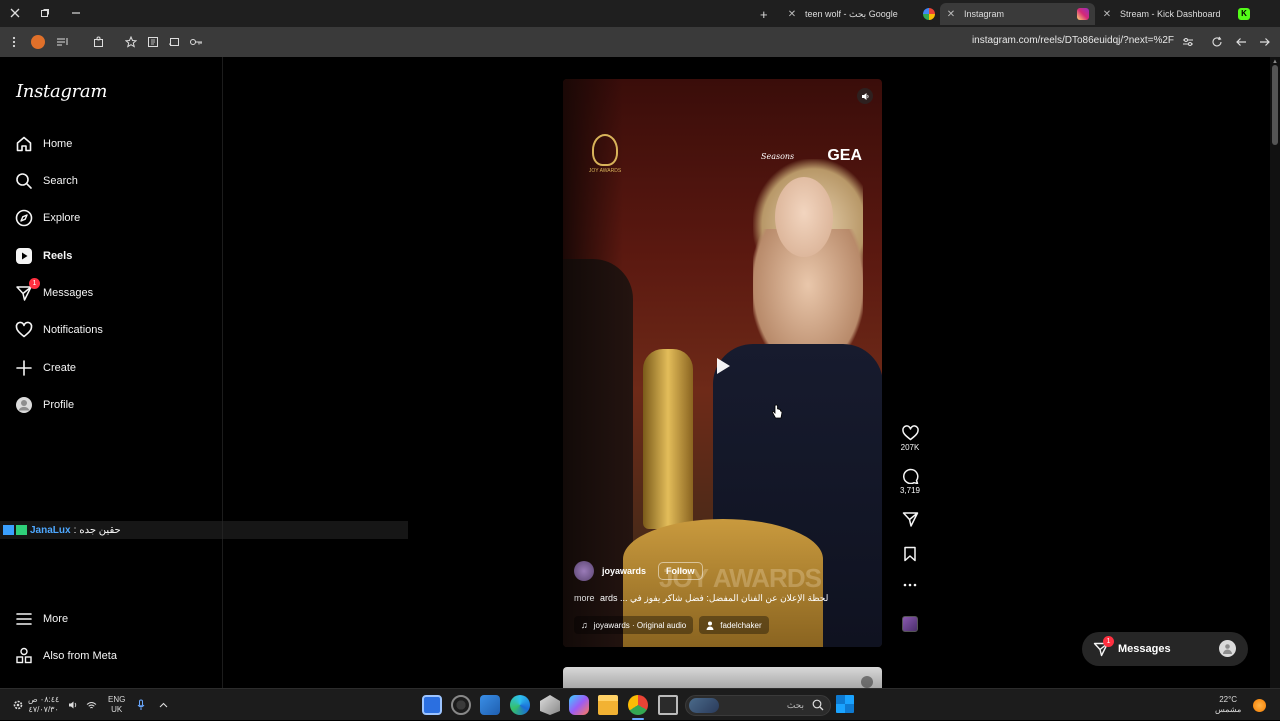 The height and width of the screenshot is (721, 1280). What do you see at coordinates (163, 705) in the screenshot?
I see `show-hidden-icons-chevron-icon` at bounding box center [163, 705].